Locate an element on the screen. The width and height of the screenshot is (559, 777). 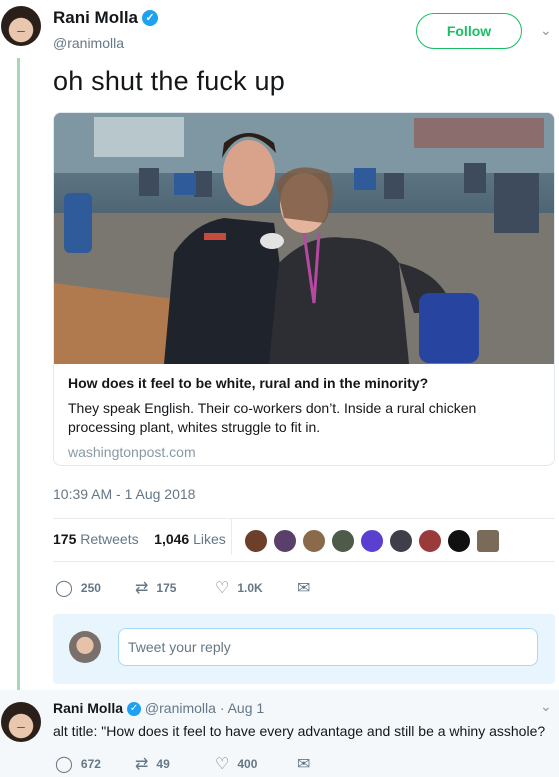
reply-composer: Tweet your reply is located at coordinates (304, 649).